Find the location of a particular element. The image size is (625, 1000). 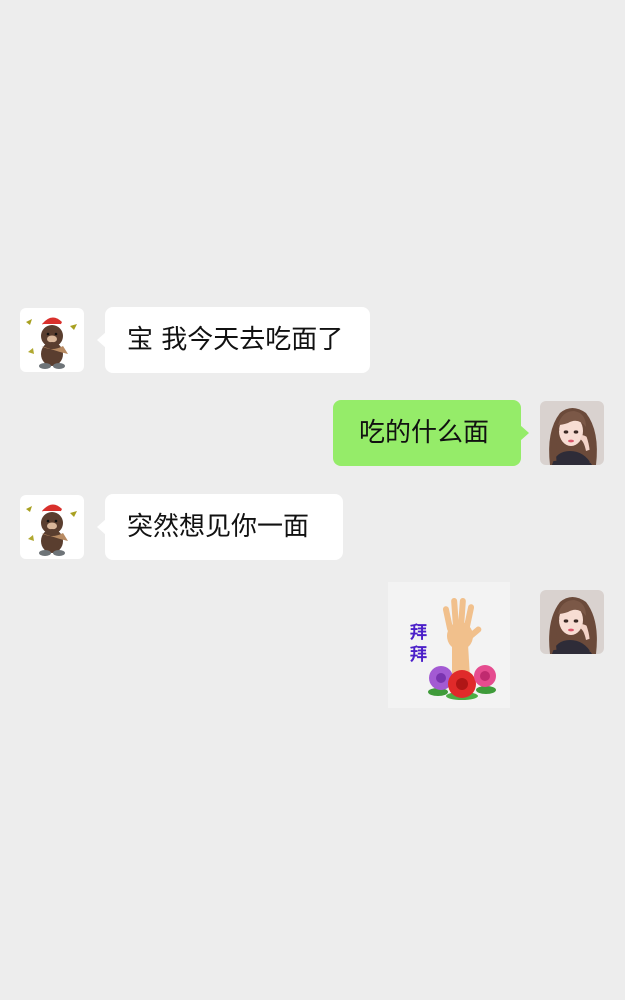

message-bubble: 宝 我今天去吃面了 is located at coordinates (233, 340).